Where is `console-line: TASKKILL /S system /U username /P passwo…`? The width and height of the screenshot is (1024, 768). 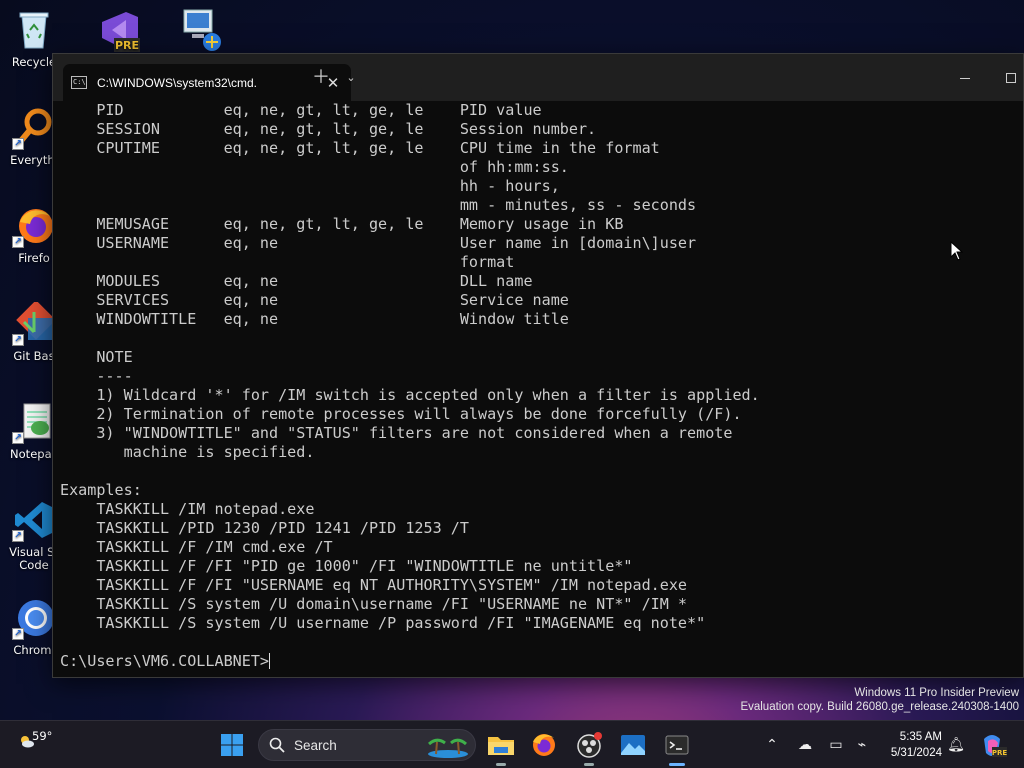
console-line: TASKKILL /S system /U username /P passwo… is located at coordinates (383, 623).